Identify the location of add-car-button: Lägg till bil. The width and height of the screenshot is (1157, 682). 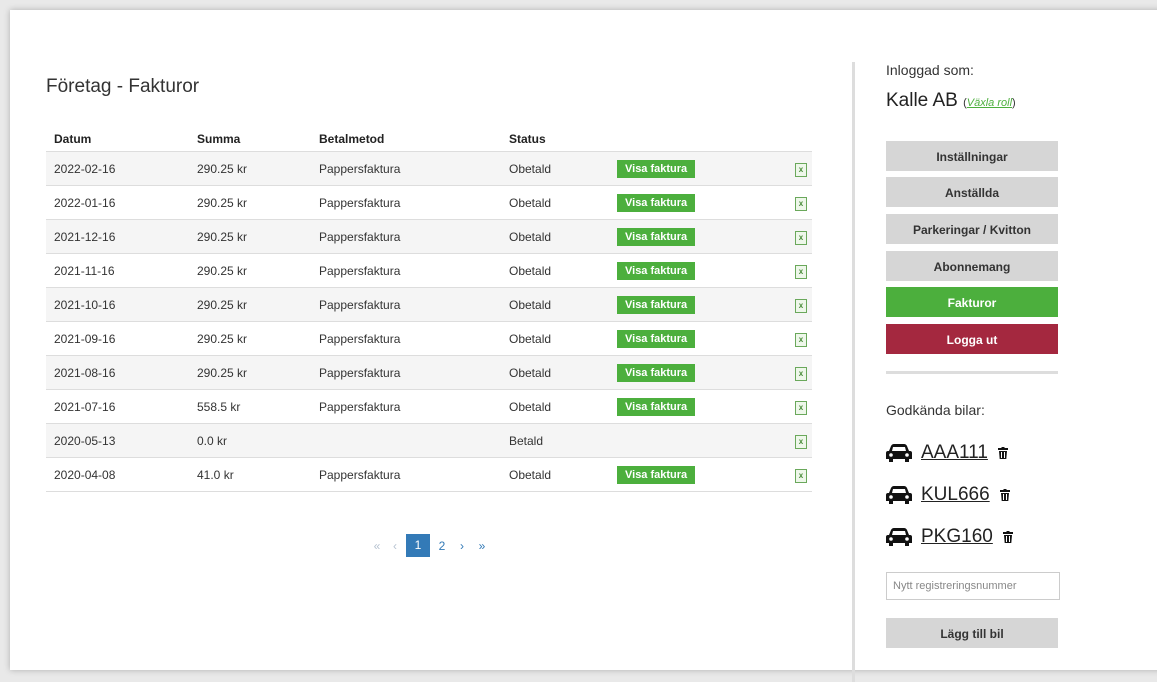
(972, 633).